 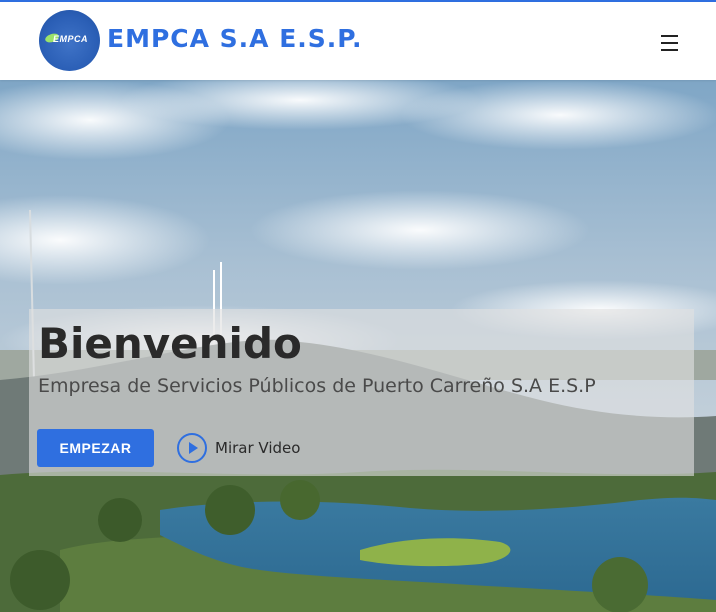 I want to click on hero-title: Bienvenido, so click(x=170, y=343).